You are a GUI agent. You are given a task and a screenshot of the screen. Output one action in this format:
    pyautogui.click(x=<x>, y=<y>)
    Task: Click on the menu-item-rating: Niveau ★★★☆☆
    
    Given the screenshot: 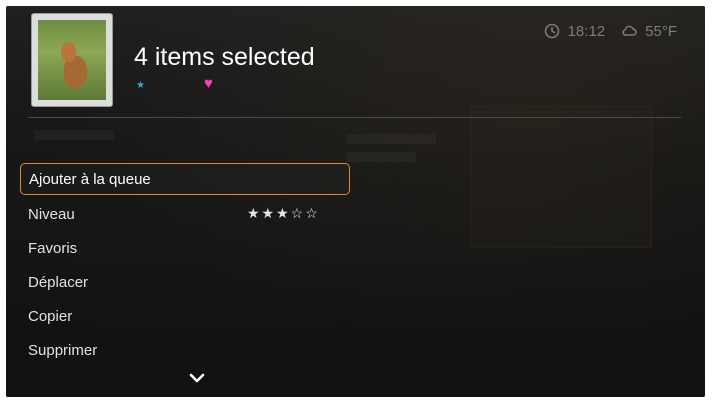 What is the action you would take?
    pyautogui.click(x=185, y=214)
    